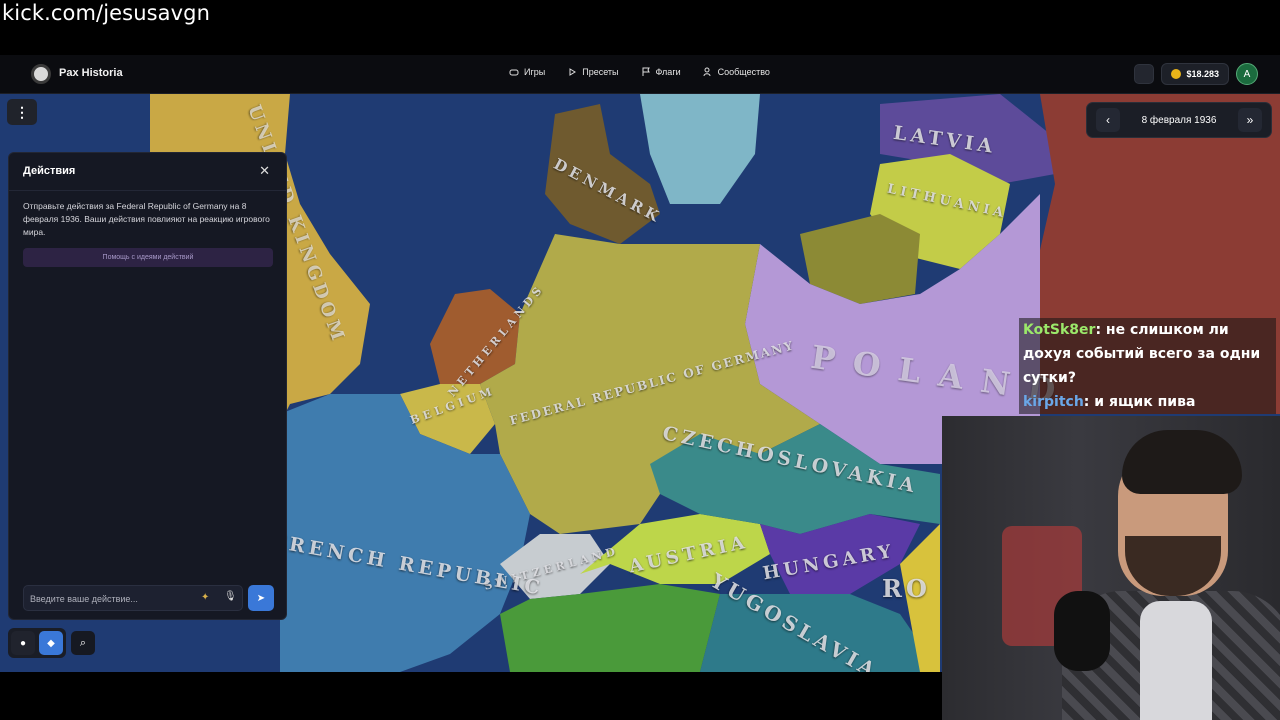 The width and height of the screenshot is (1280, 720). Describe the element at coordinates (646, 71) in the screenshot. I see `flag-icon` at that location.